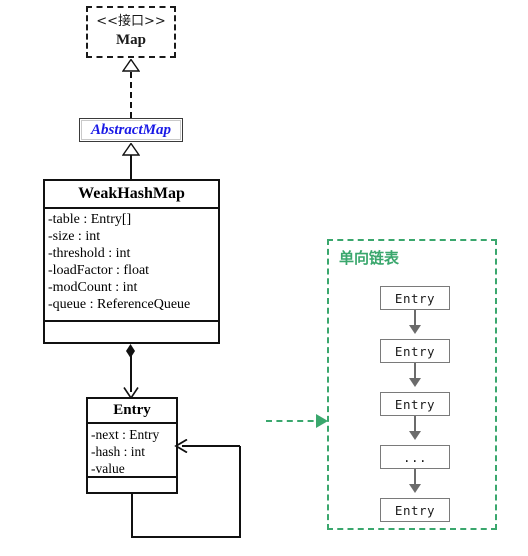  What do you see at coordinates (118, 451) in the screenshot?
I see `attribute-row: -hash : int` at bounding box center [118, 451].